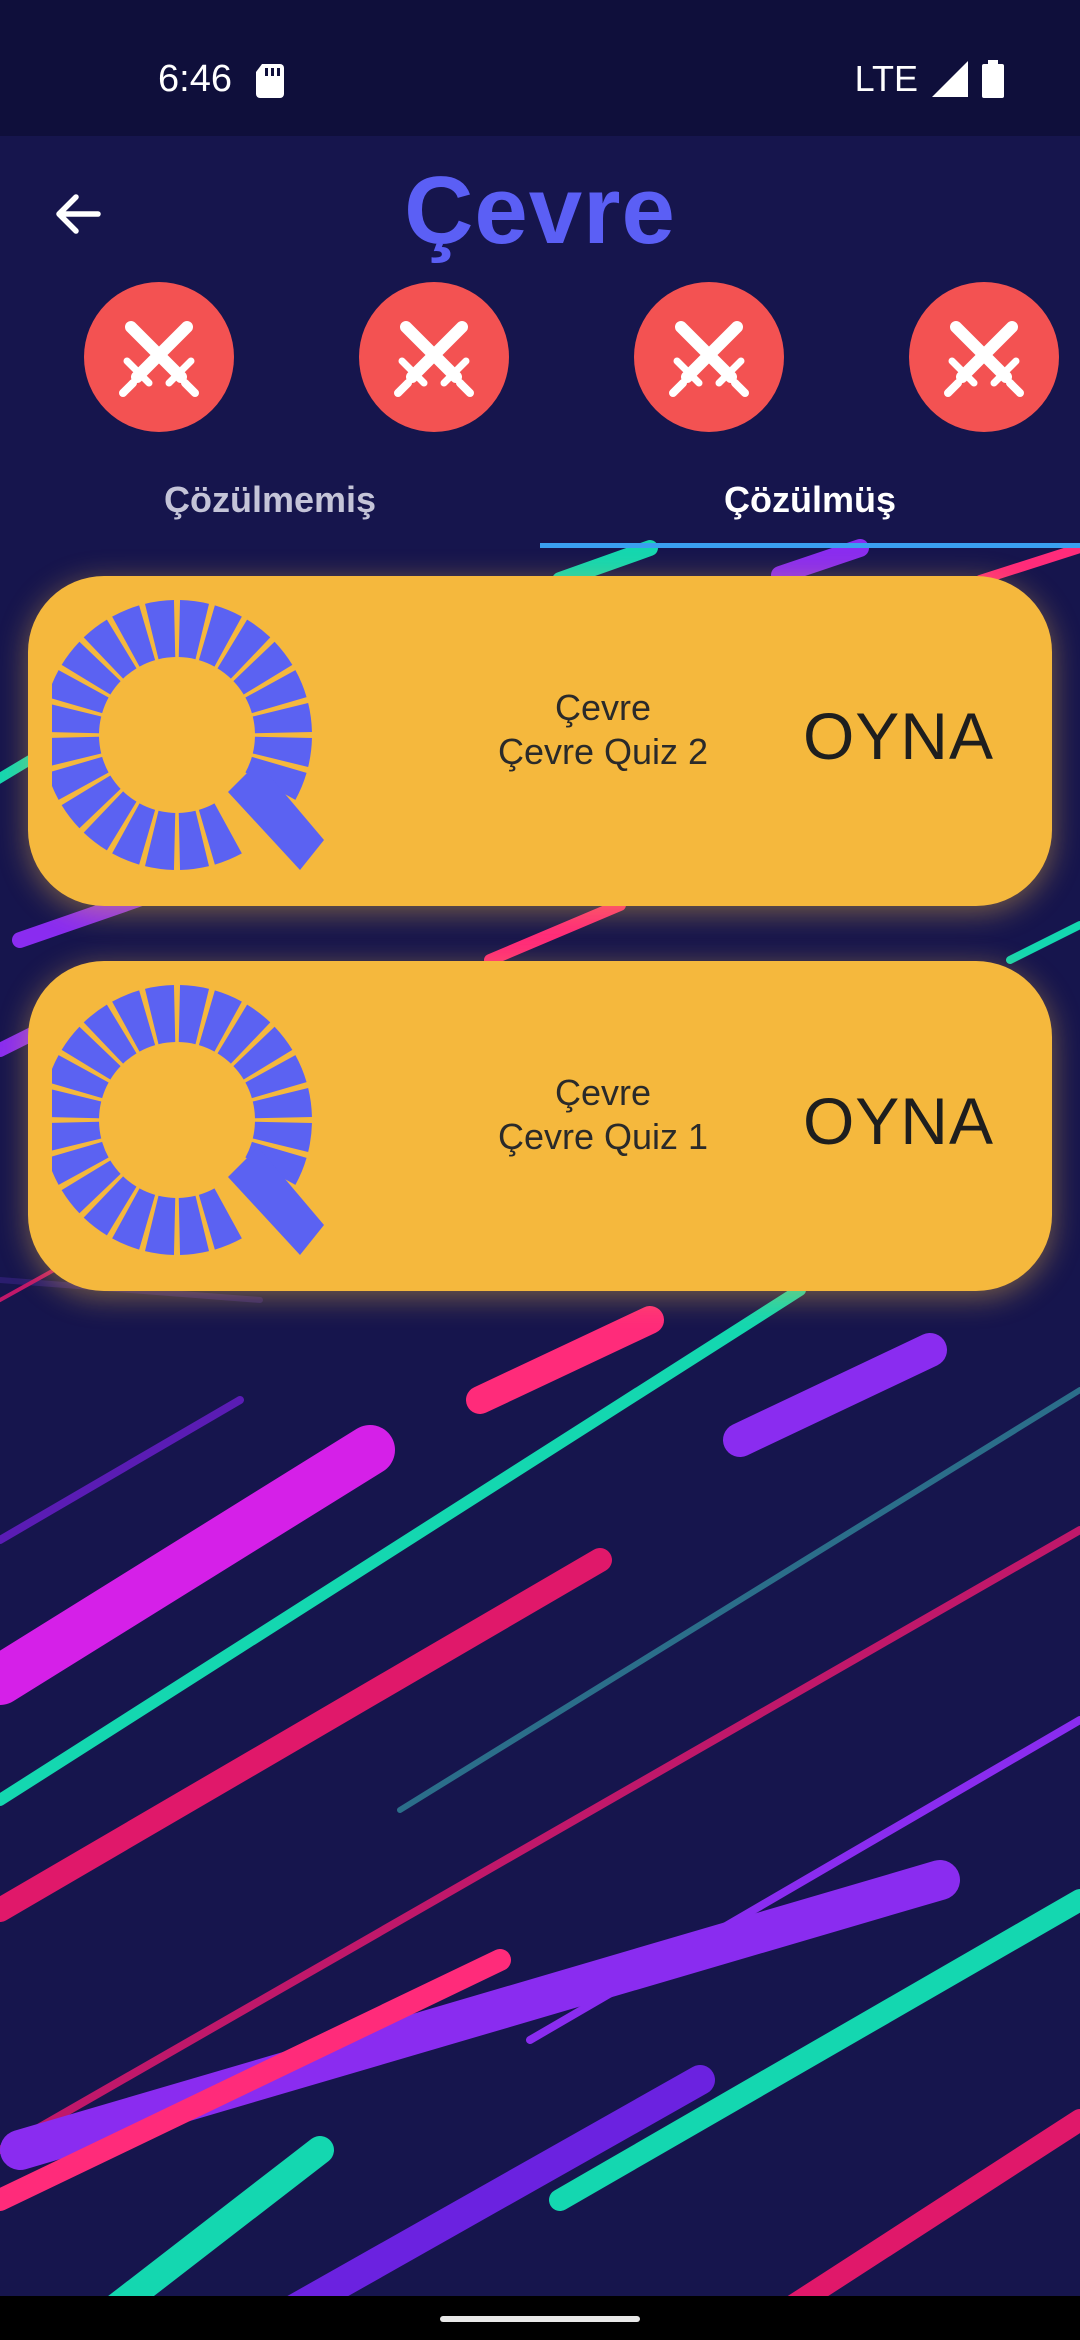 The width and height of the screenshot is (1080, 2340). I want to click on home-gesture-handle, so click(540, 2319).